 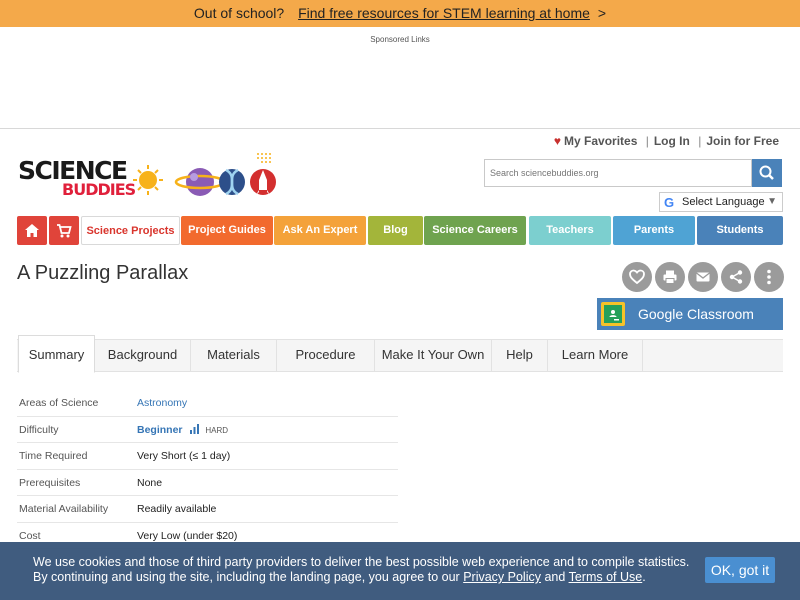 I want to click on cart-icon, so click(x=64, y=231).